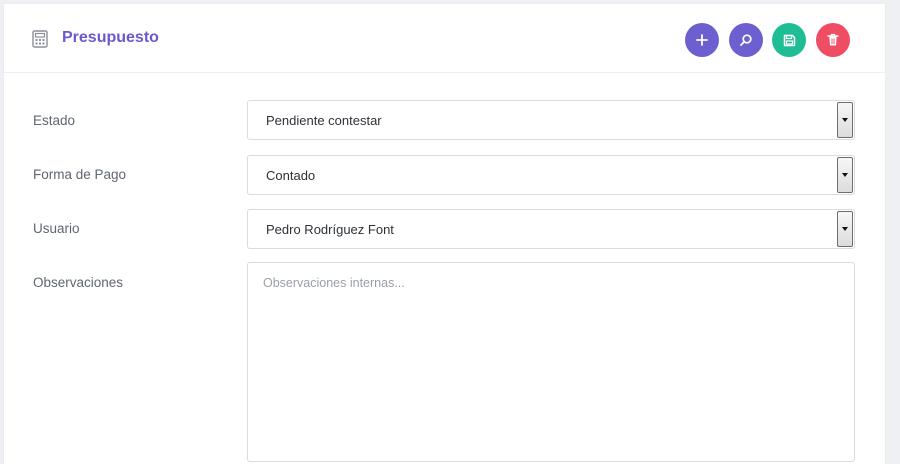 The image size is (900, 464). Describe the element at coordinates (330, 229) in the screenshot. I see `usuario-select-value: Pedro Rodríguez Font` at that location.